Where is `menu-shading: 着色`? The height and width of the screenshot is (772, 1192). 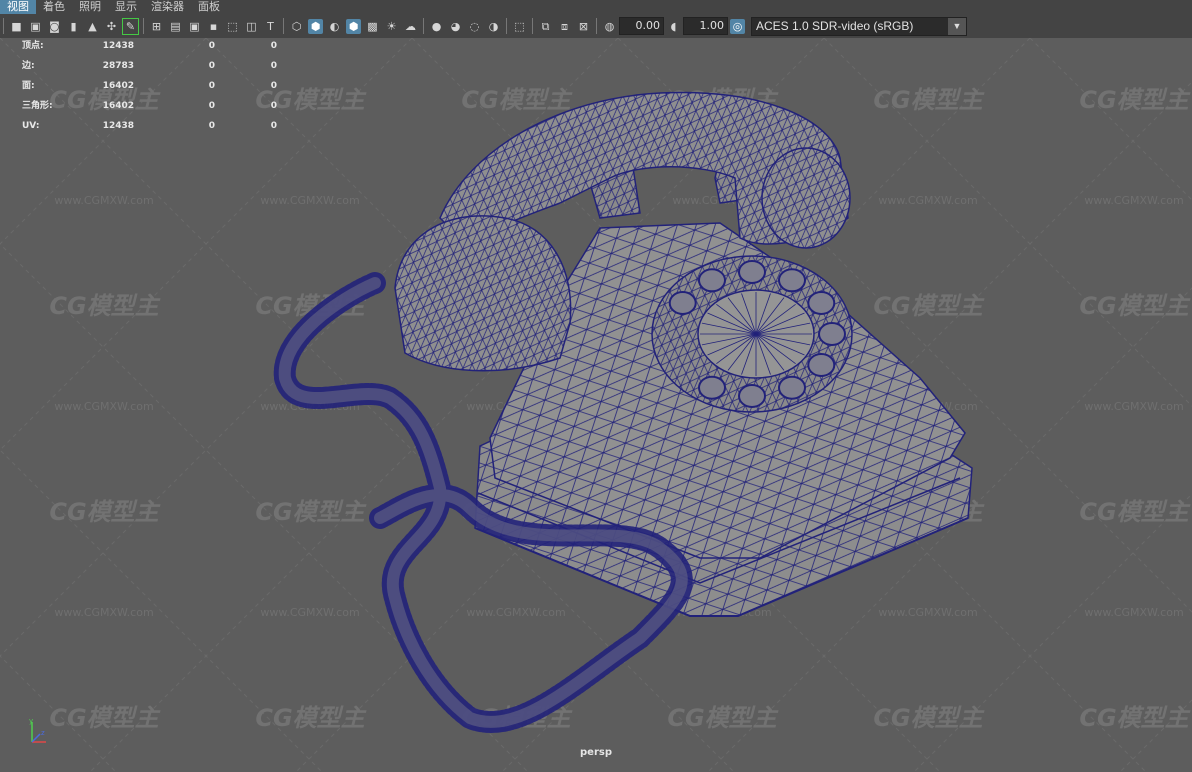 menu-shading: 着色 is located at coordinates (54, 7).